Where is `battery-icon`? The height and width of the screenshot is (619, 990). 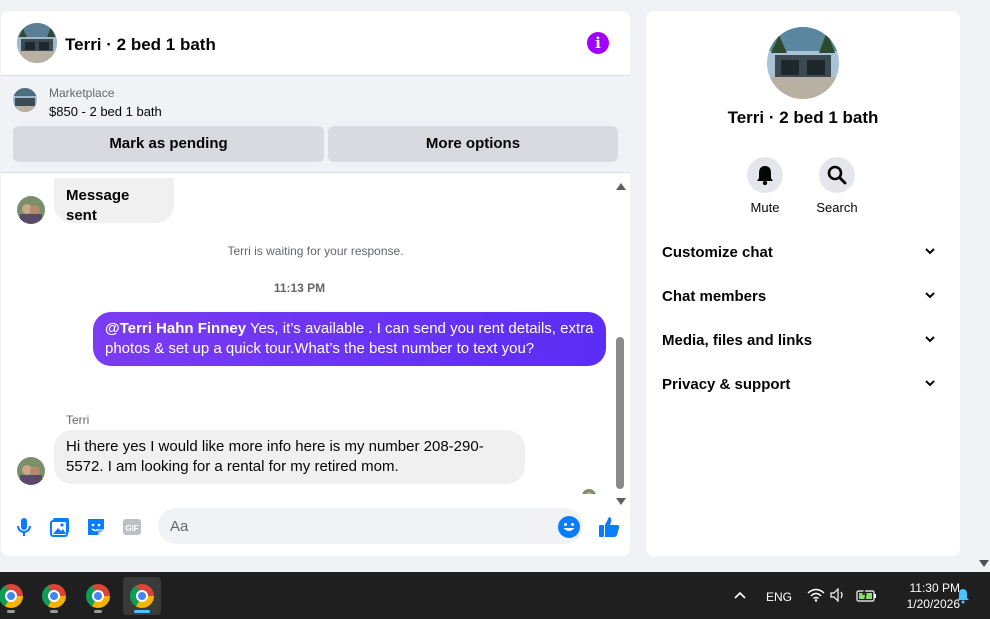
battery-icon is located at coordinates (867, 595).